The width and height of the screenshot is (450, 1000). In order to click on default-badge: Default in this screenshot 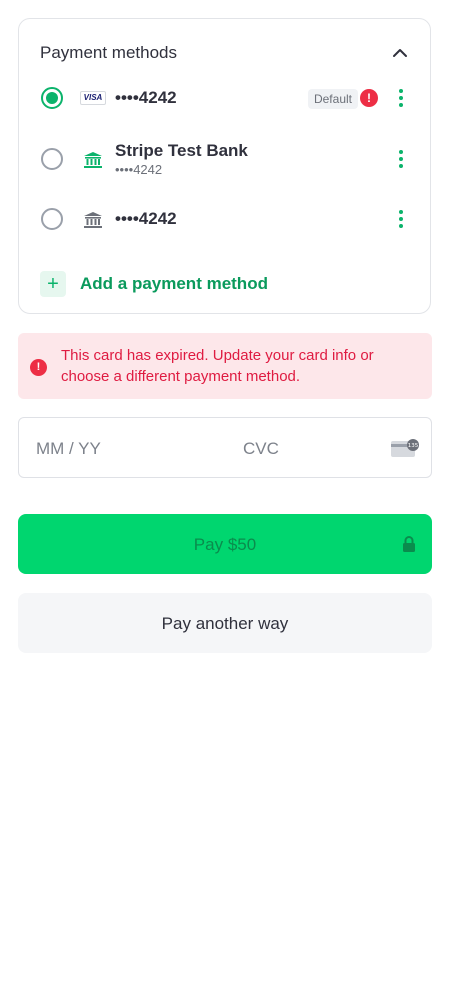, I will do `click(332, 99)`.